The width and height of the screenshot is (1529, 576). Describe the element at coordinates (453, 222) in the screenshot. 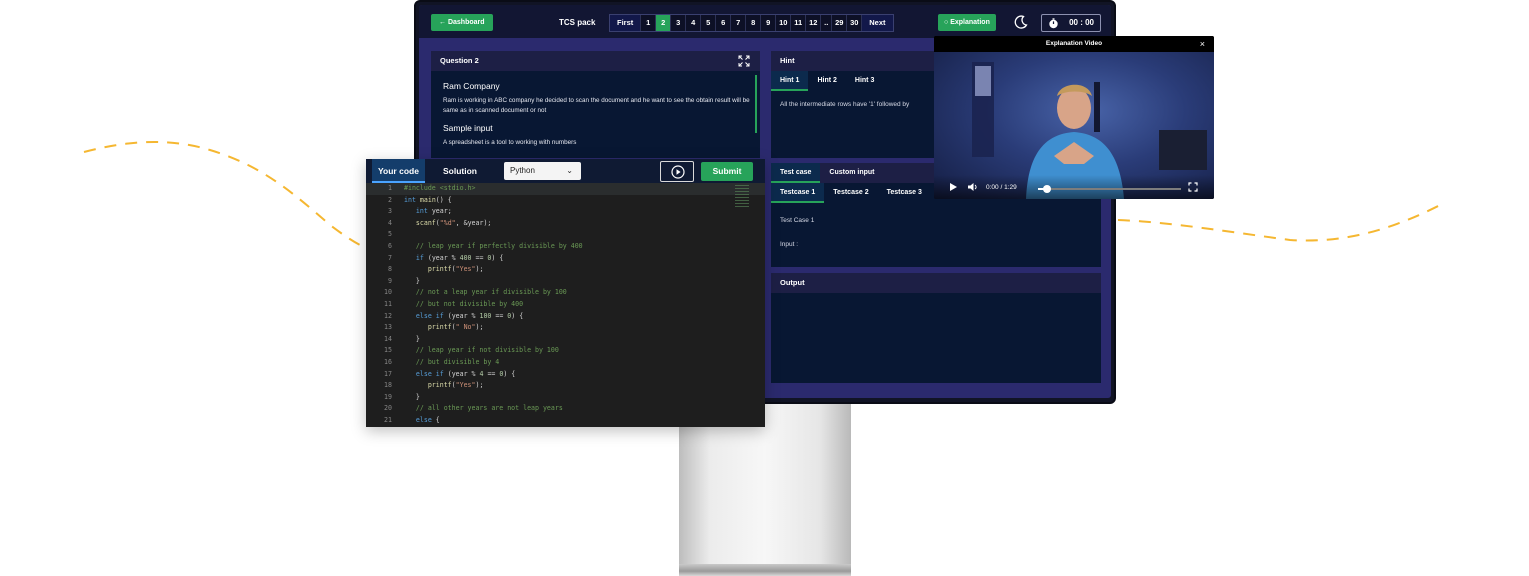

I see `line-text: scanf("%d", &year);` at that location.